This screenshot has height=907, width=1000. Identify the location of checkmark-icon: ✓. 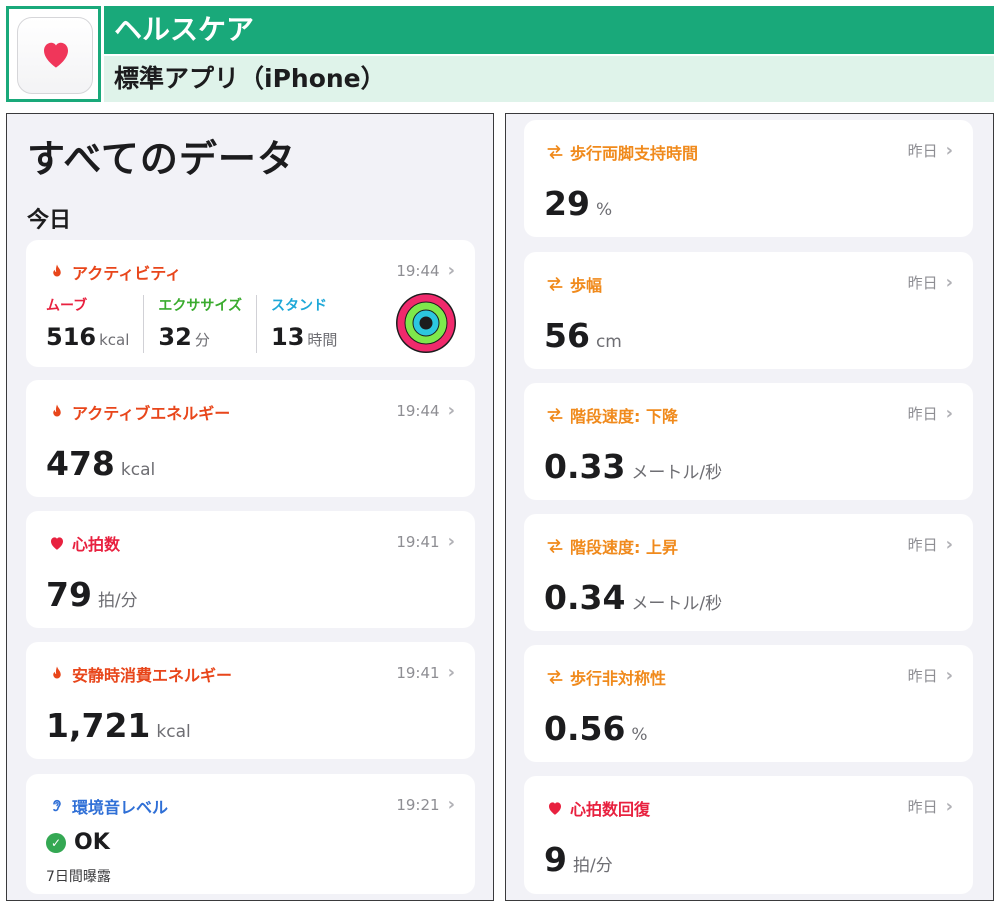
(56, 842).